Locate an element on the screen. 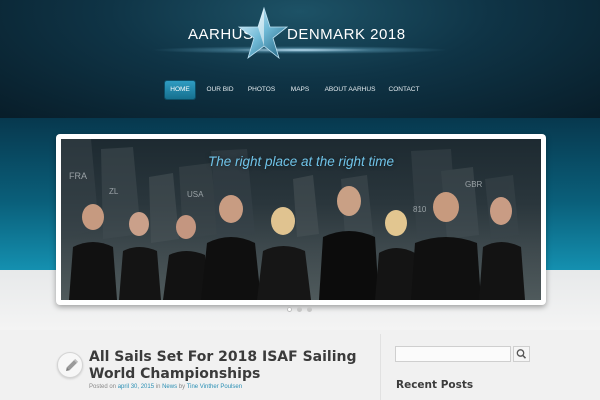 This screenshot has width=600, height=400. search-icon is located at coordinates (521, 354).